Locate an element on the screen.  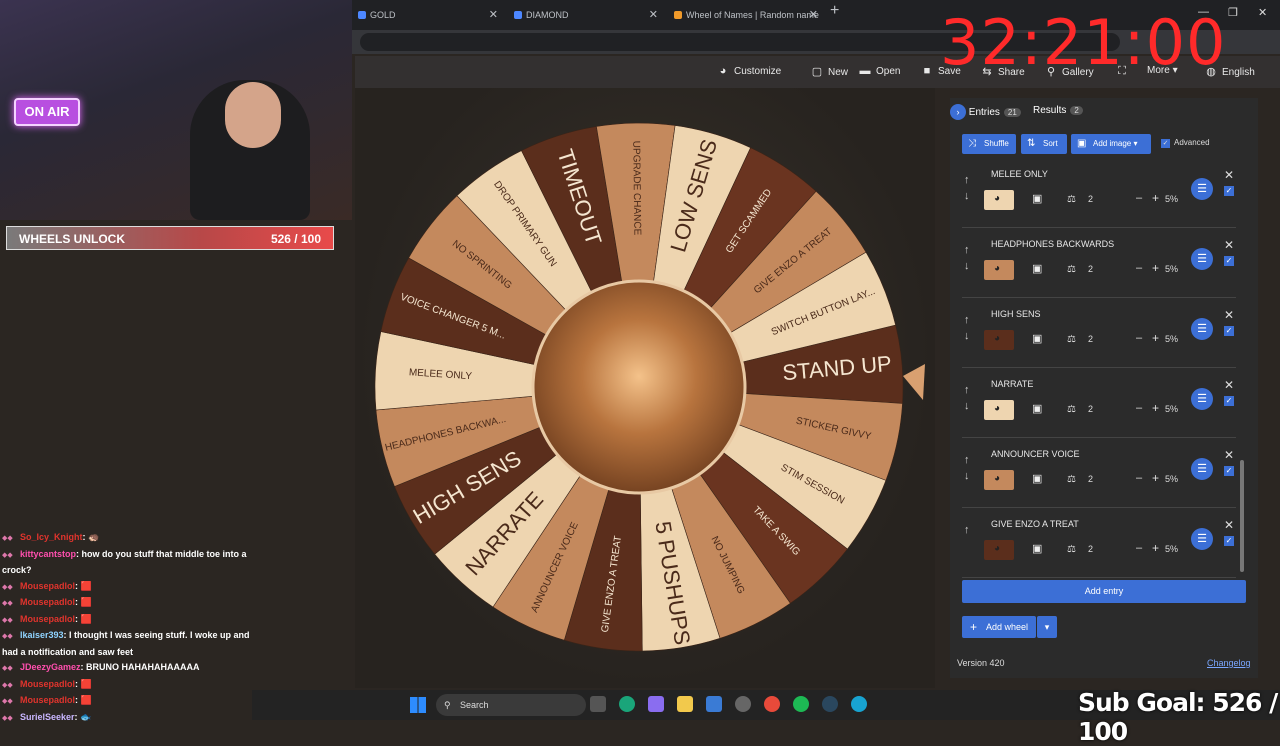
entry-name: GIVE ENZO A TREAT is located at coordinates (1035, 524).